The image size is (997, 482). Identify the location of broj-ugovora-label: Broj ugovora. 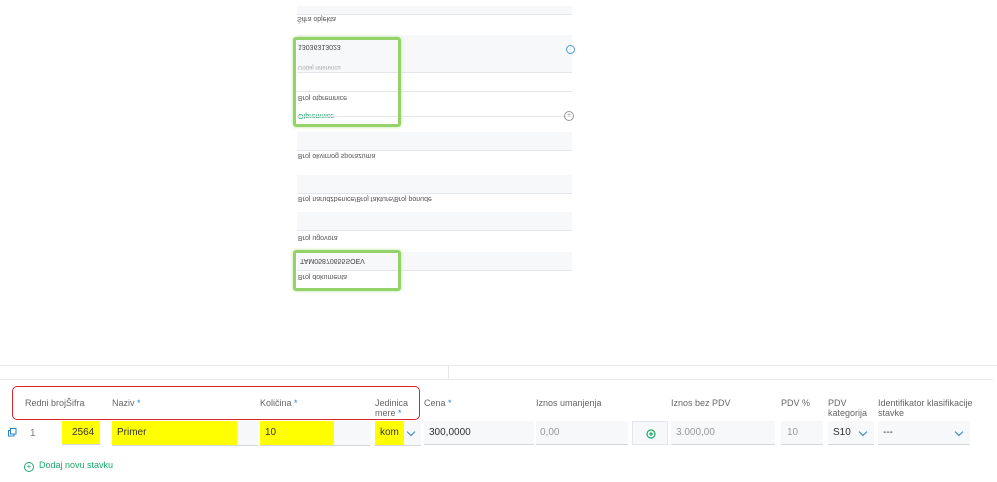
(318, 237).